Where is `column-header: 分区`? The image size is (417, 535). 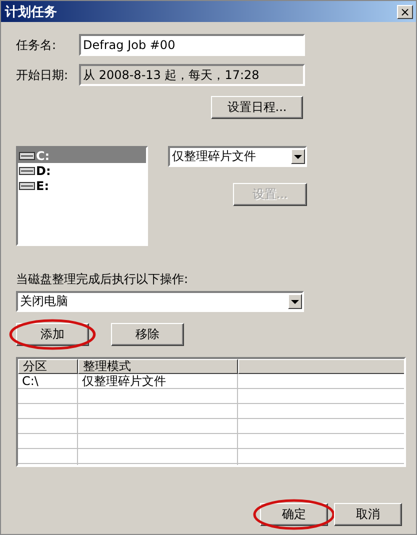
column-header: 分区 is located at coordinates (48, 366).